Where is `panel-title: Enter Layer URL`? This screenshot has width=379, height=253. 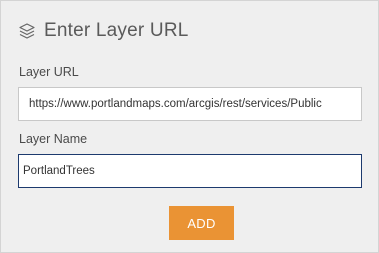 panel-title: Enter Layer URL is located at coordinates (116, 30).